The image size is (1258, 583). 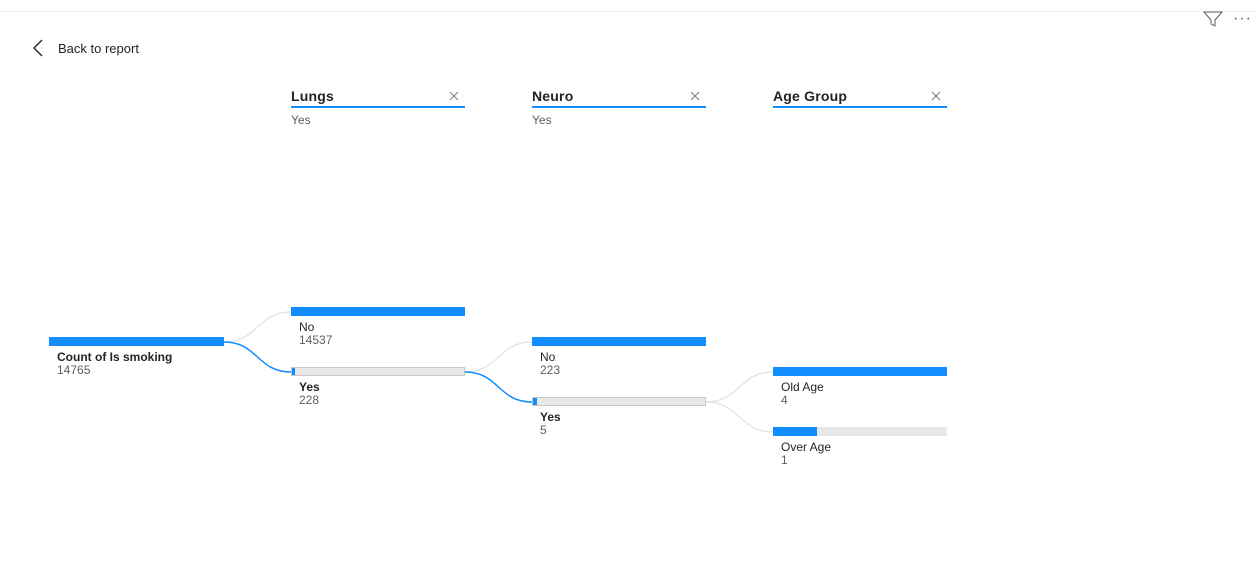 I want to click on tree-connectors, so click(x=498, y=372).